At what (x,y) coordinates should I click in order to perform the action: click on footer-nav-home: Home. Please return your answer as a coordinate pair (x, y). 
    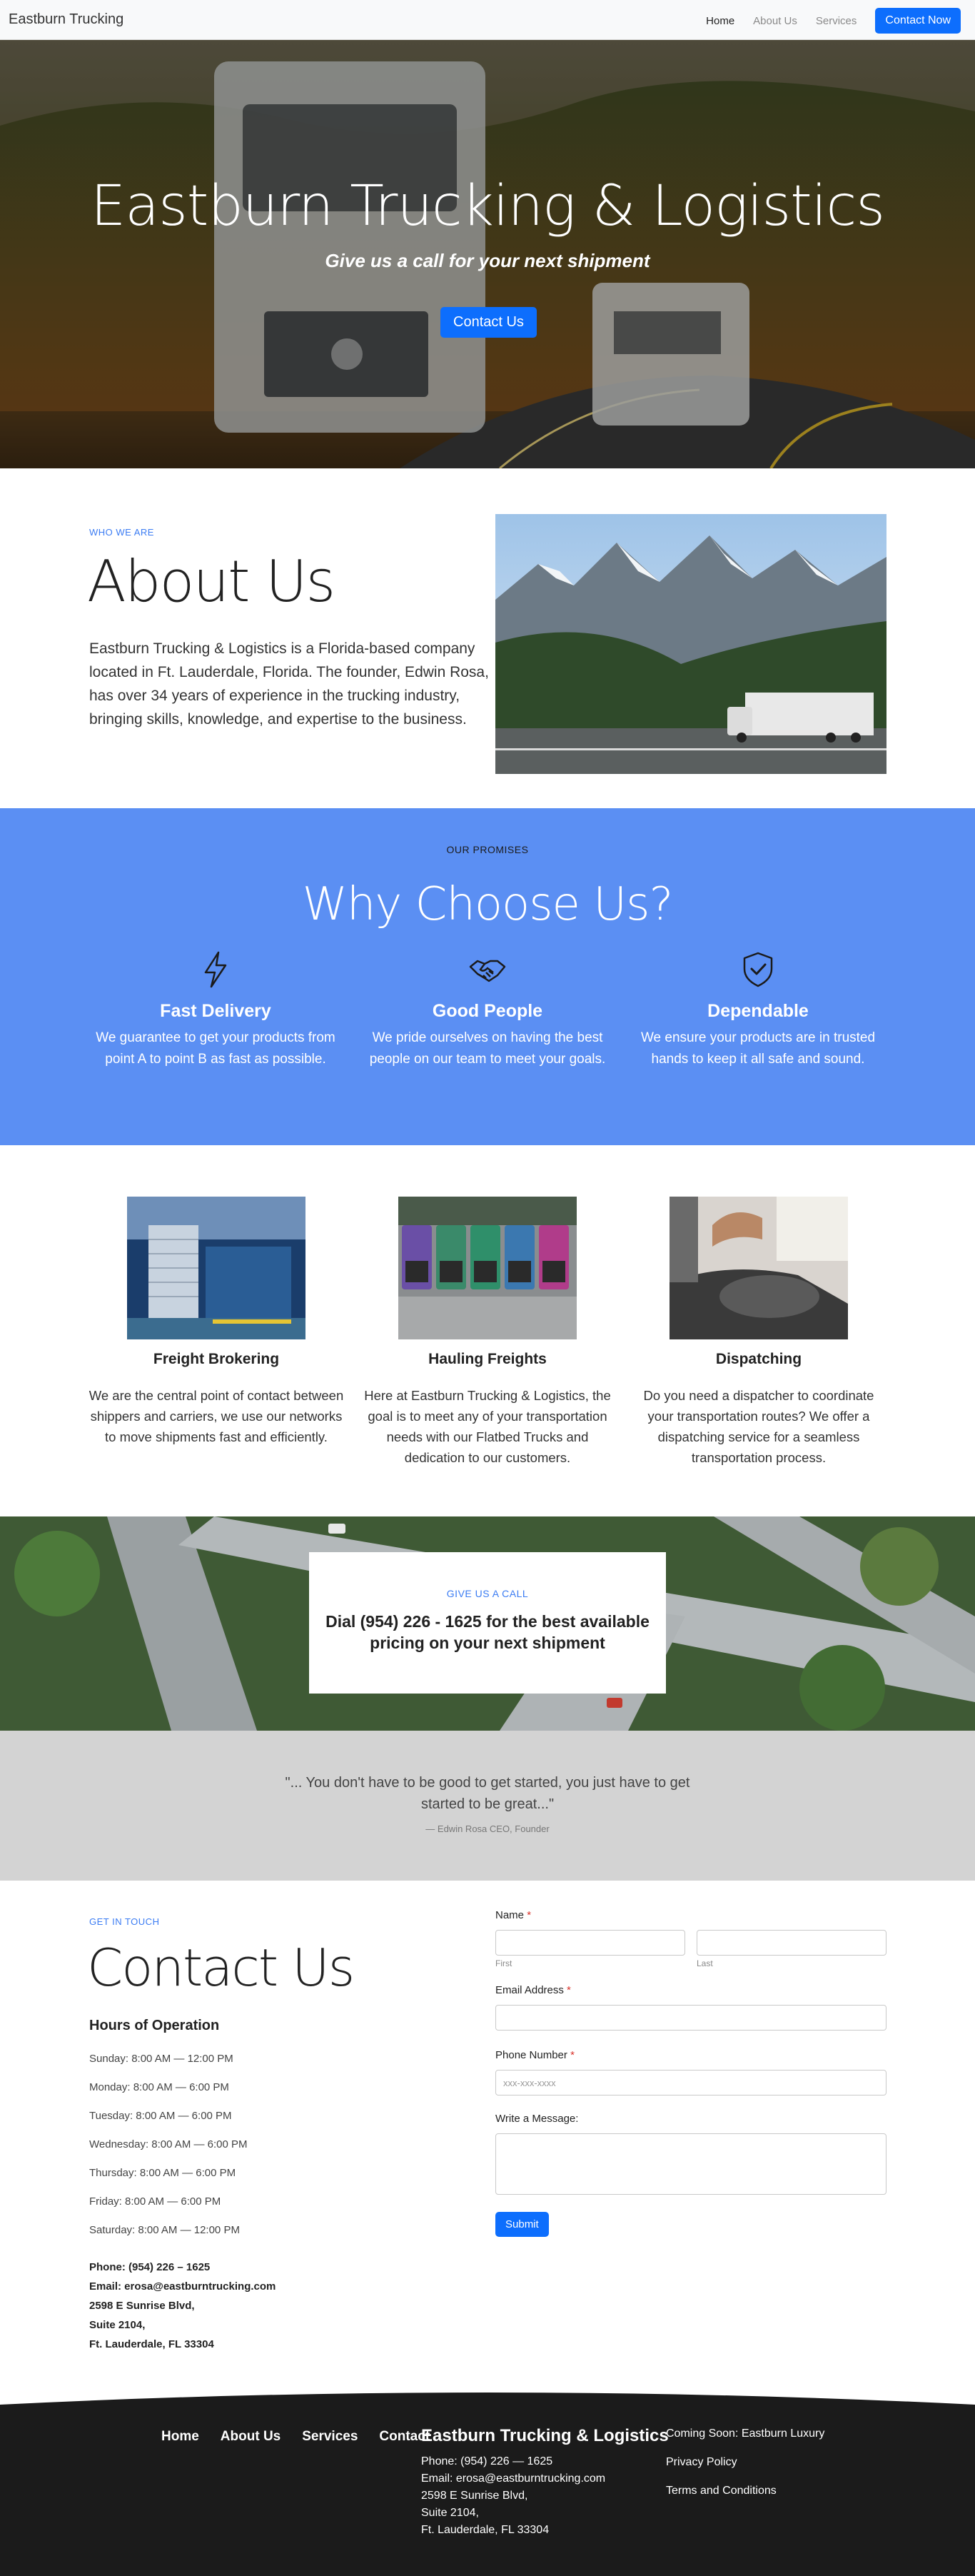
    Looking at the image, I should click on (180, 2437).